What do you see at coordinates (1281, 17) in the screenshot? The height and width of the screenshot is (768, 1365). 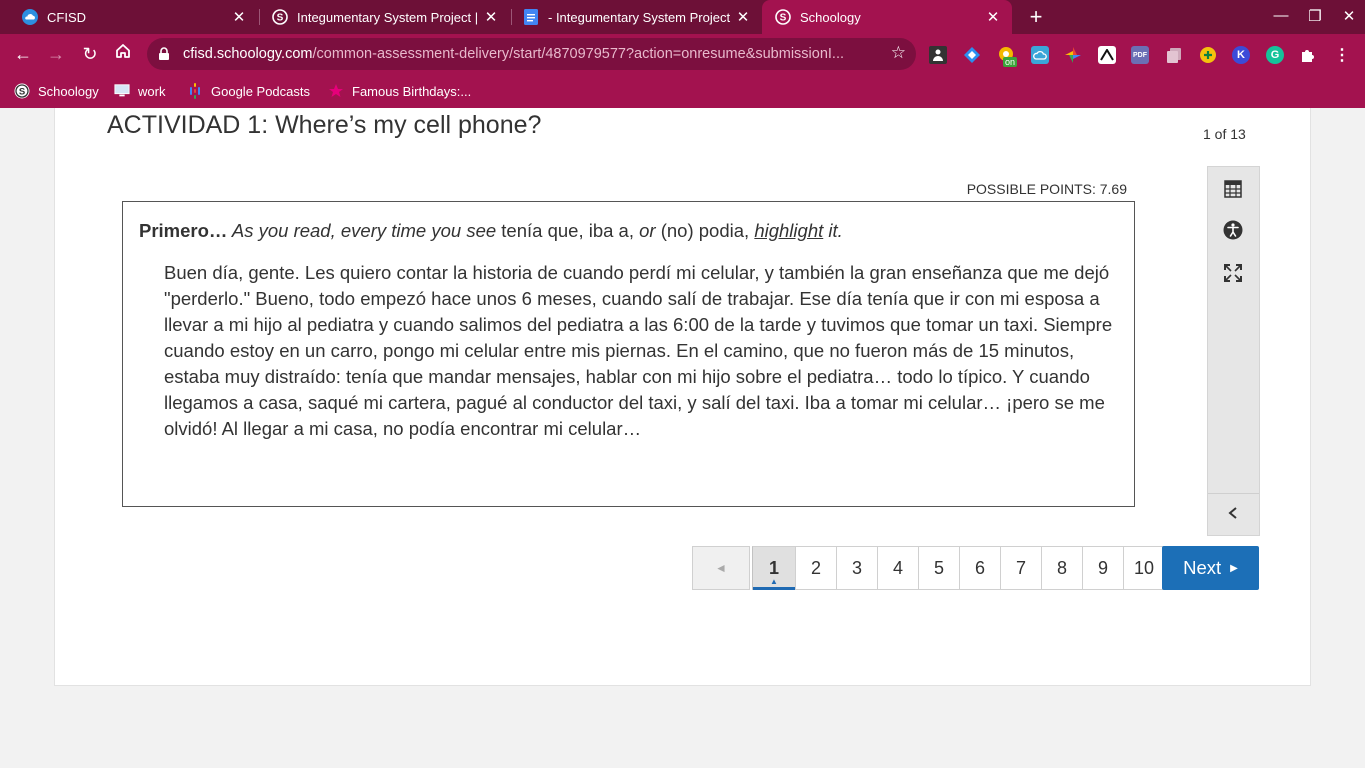 I see `minimize-icon: —` at bounding box center [1281, 17].